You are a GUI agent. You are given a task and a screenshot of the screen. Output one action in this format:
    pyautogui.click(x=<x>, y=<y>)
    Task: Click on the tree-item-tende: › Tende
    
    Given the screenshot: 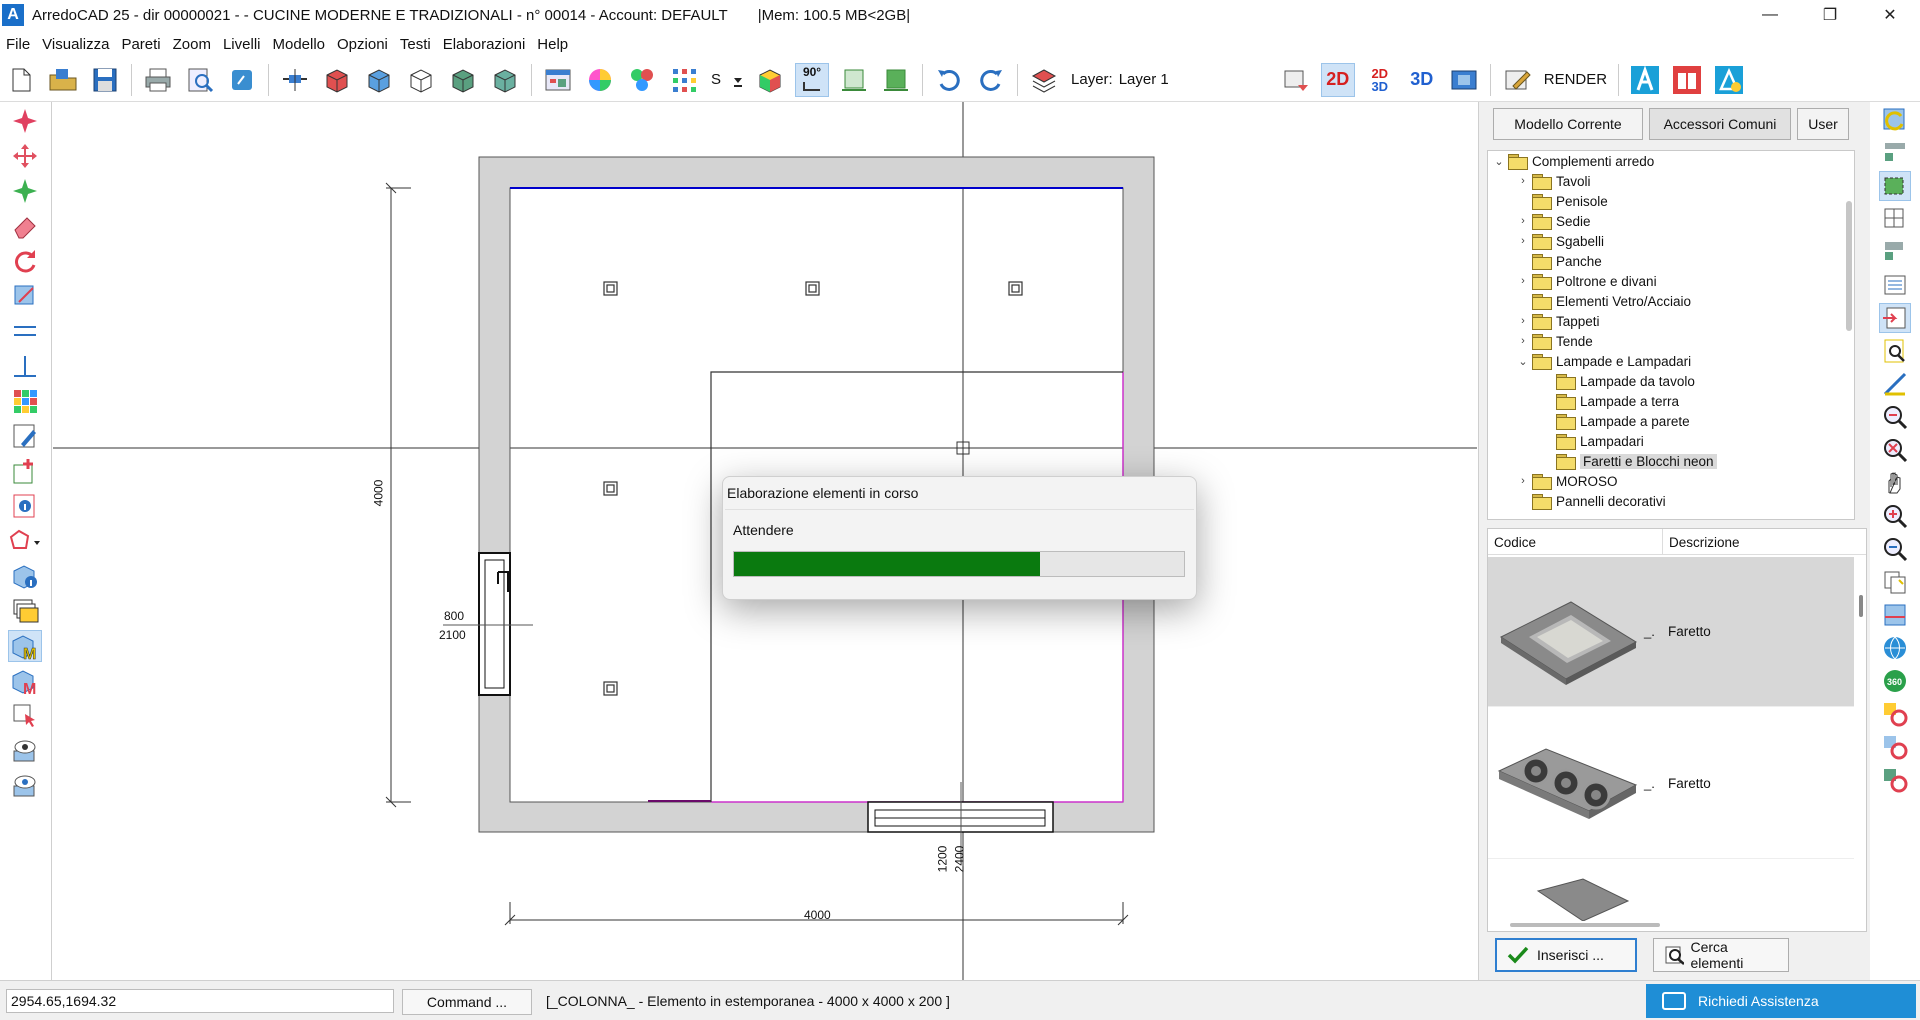 What is the action you would take?
    pyautogui.click(x=1554, y=341)
    